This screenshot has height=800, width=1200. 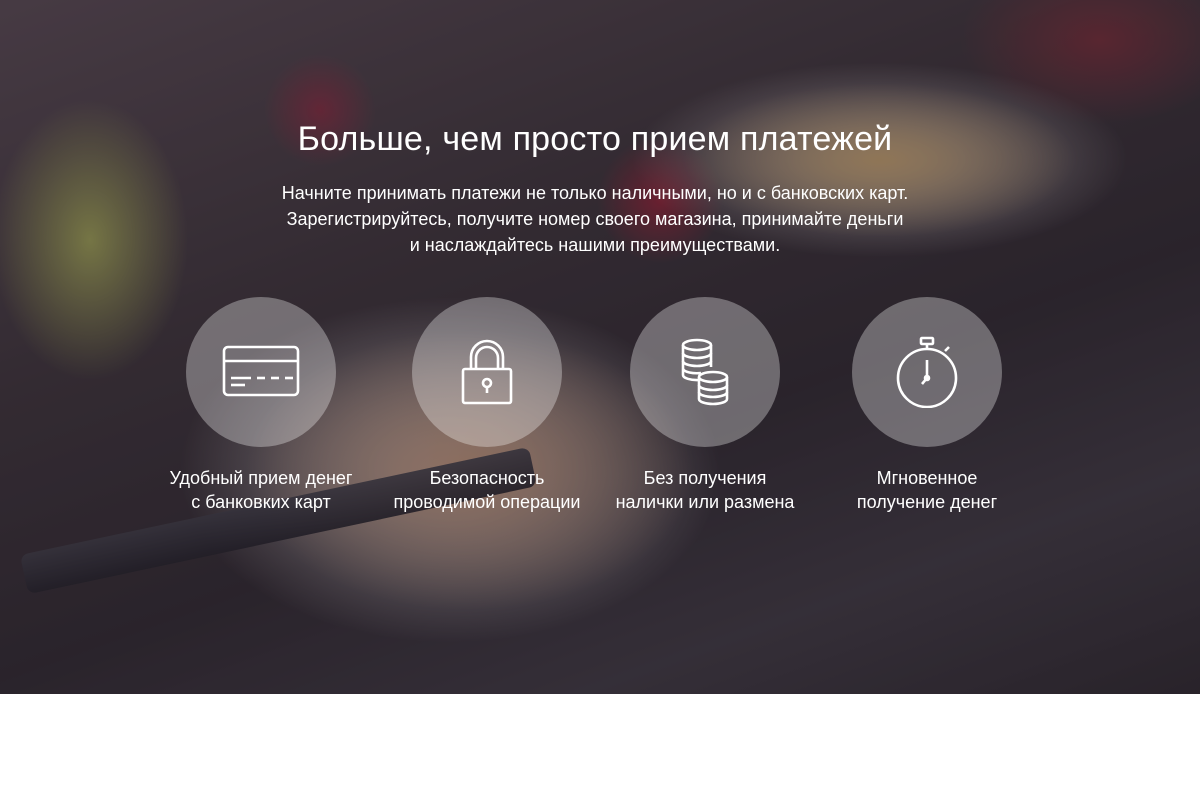 What do you see at coordinates (595, 139) in the screenshot?
I see `hero-title: Больше, чем просто прием платежей` at bounding box center [595, 139].